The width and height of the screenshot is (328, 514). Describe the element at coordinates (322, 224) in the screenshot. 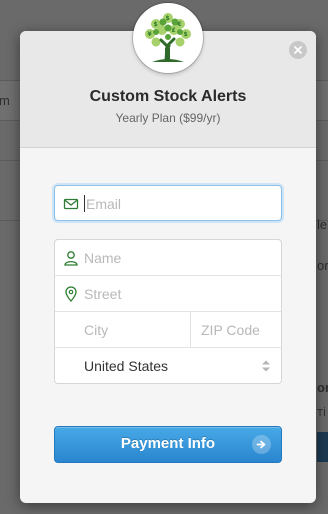

I see `background-text: le` at that location.